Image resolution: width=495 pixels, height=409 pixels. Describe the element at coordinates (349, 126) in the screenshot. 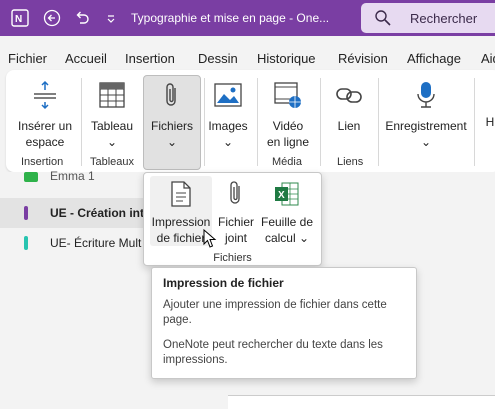

I see `link-label: Lien` at that location.